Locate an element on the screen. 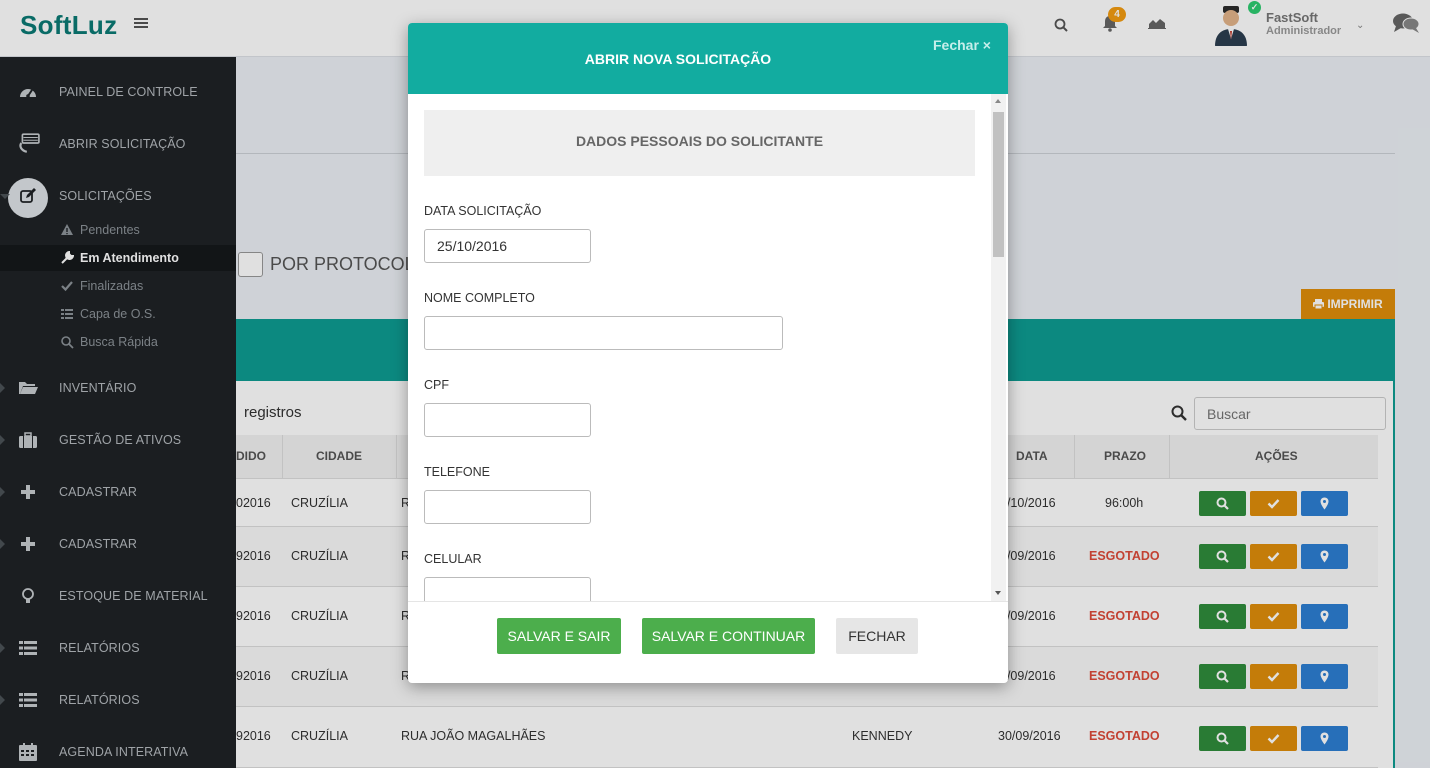 This screenshot has height=768, width=1430. save-continue-button: SALVAR E CONTINUAR is located at coordinates (728, 636).